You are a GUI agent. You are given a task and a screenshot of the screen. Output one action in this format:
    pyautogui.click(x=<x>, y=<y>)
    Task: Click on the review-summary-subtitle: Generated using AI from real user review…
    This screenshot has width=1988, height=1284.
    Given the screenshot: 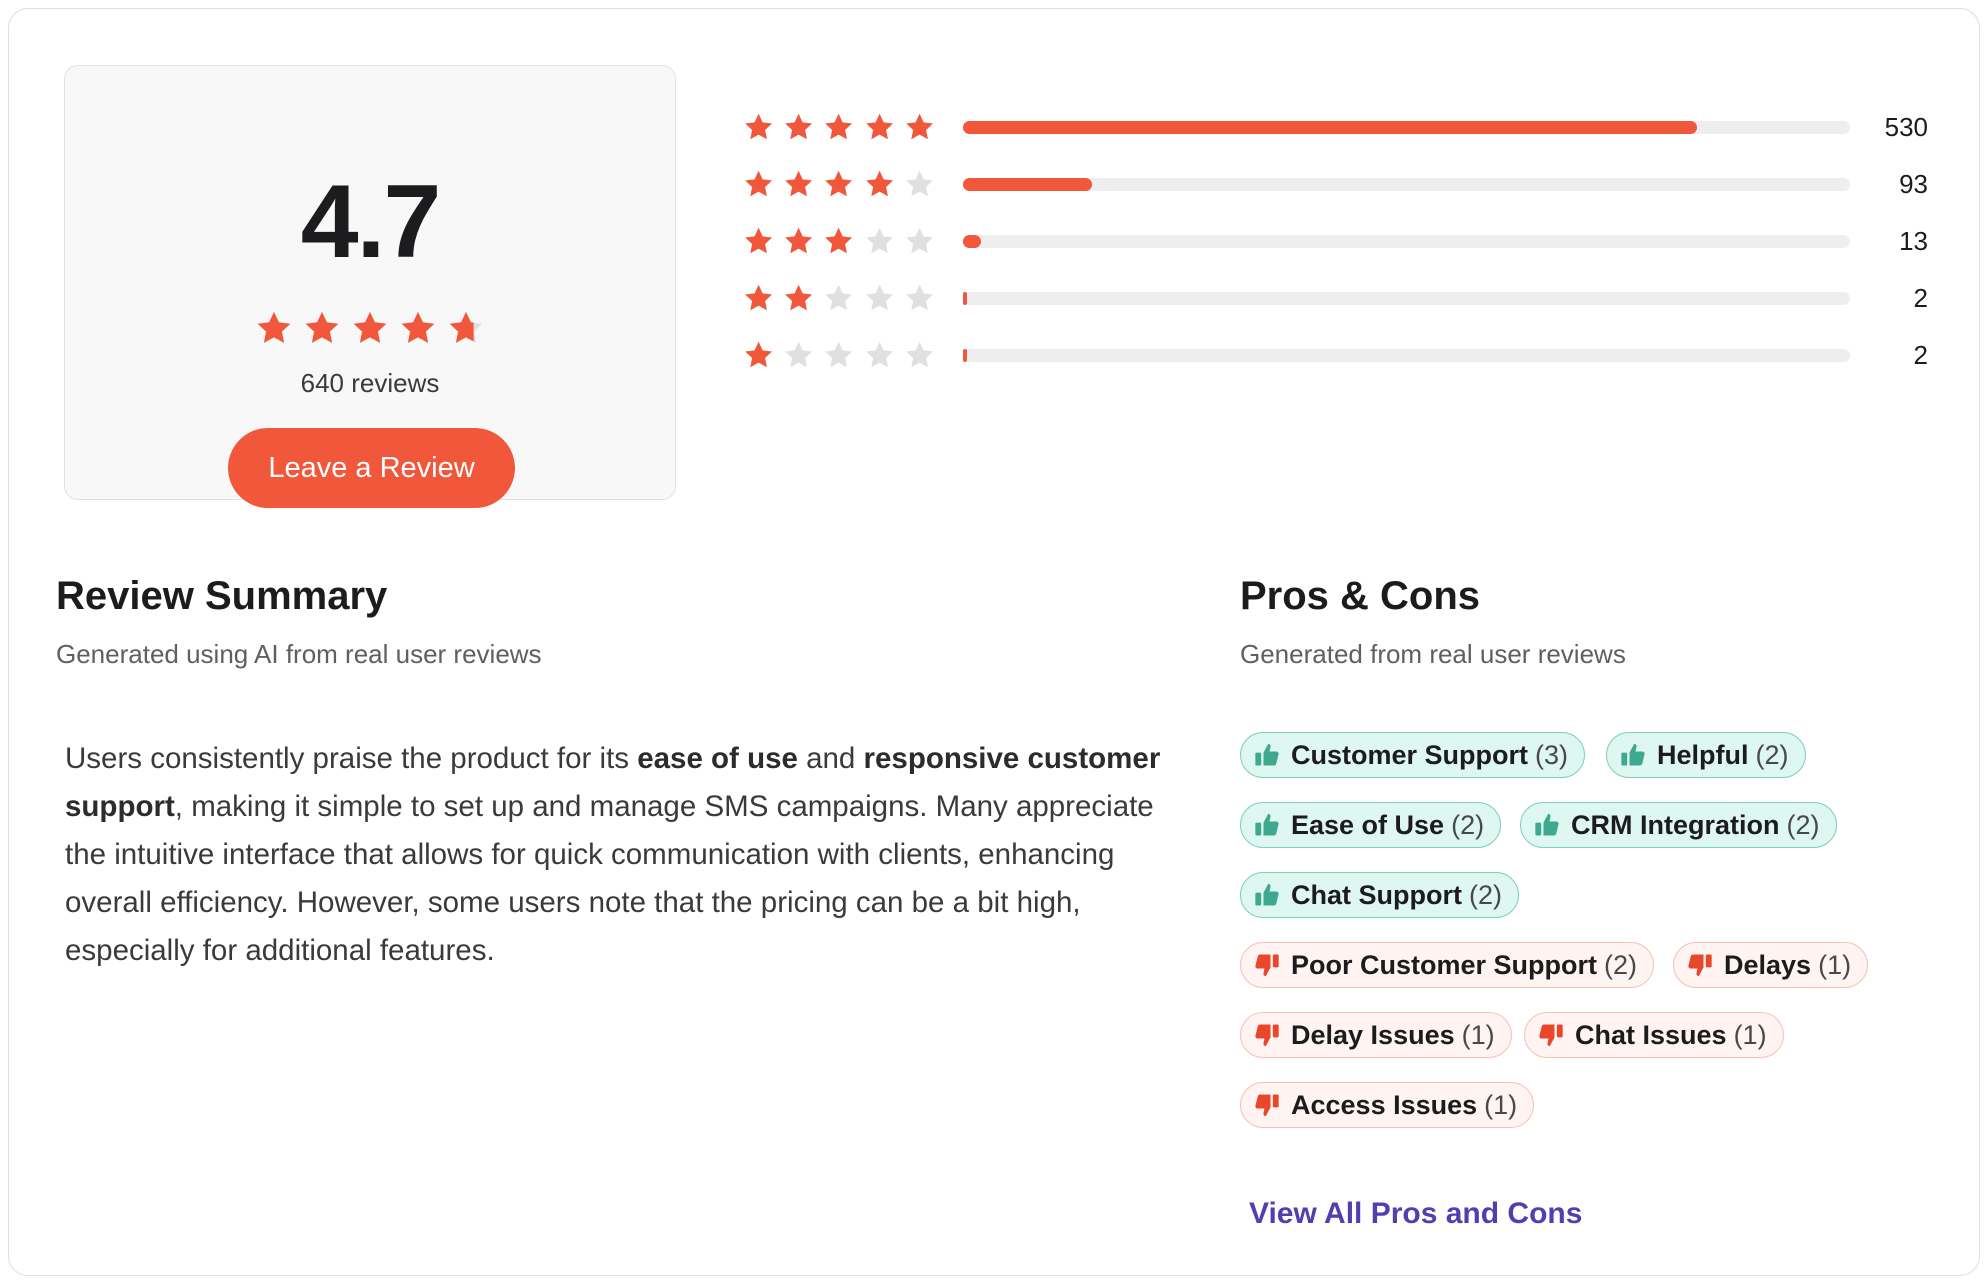 What is the action you would take?
    pyautogui.click(x=299, y=654)
    